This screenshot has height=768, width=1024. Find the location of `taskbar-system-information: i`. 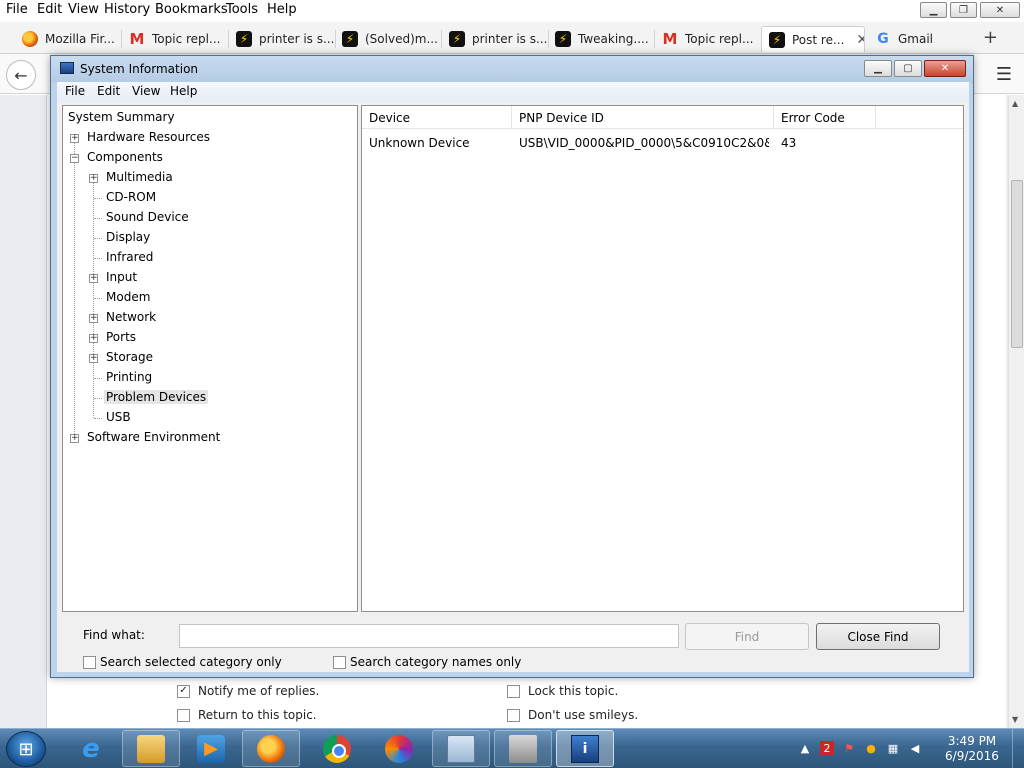

taskbar-system-information: i is located at coordinates (585, 748).